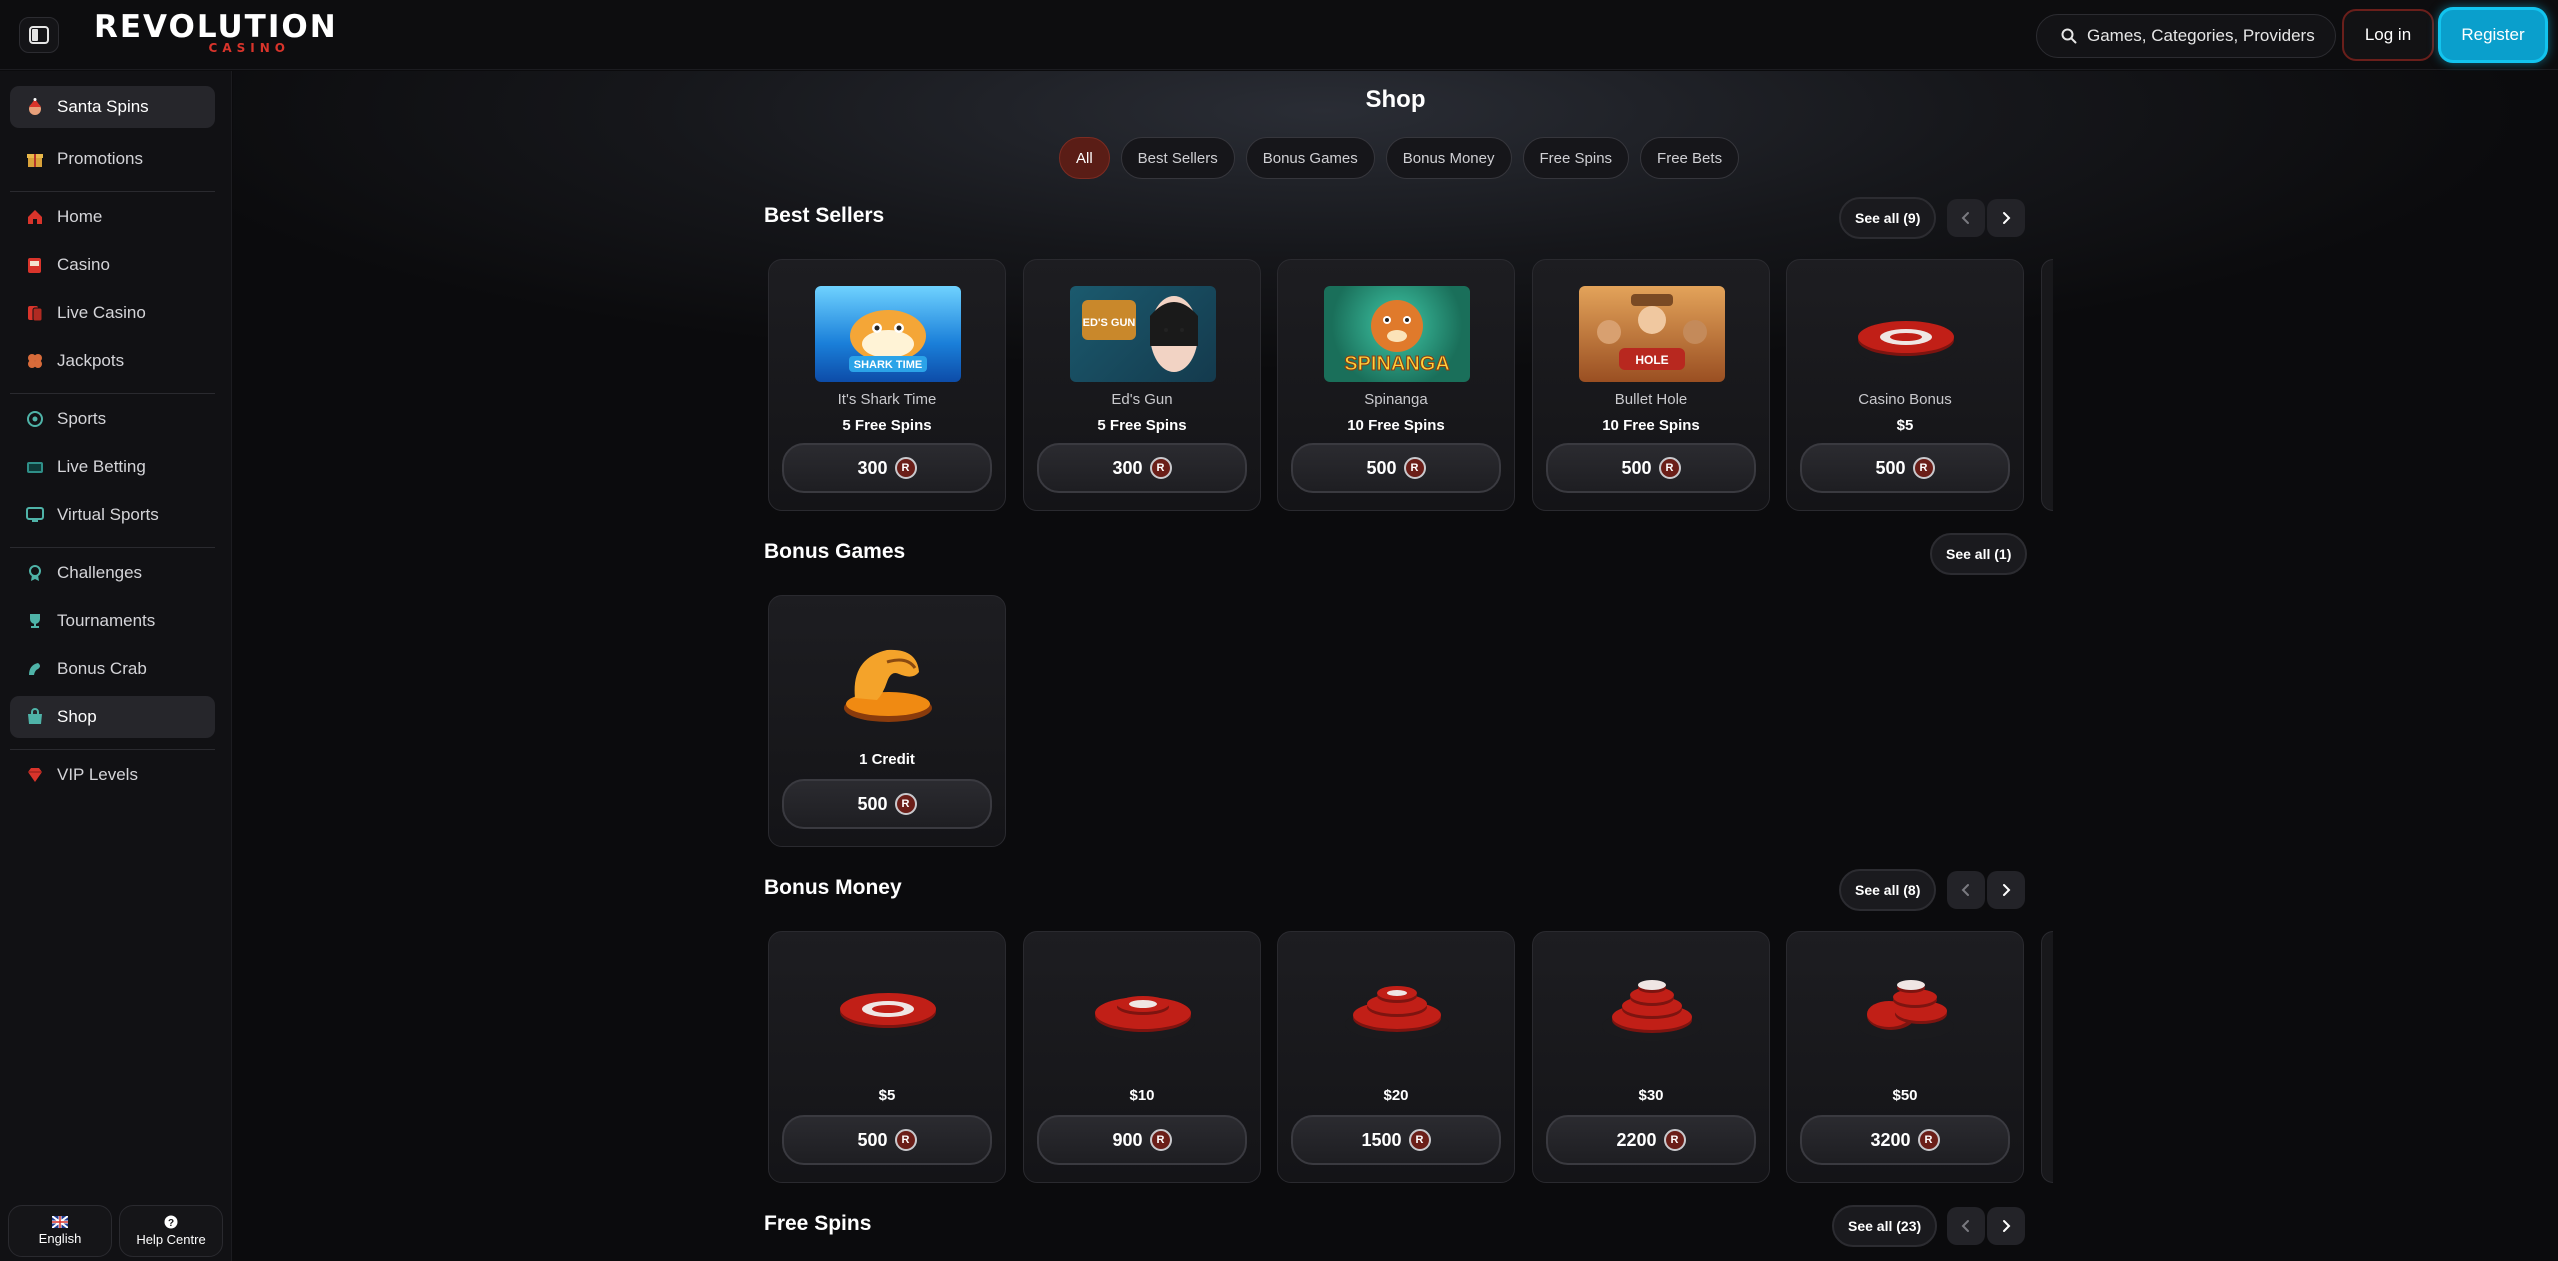 This screenshot has height=1261, width=2558. What do you see at coordinates (80, 216) in the screenshot?
I see `sidebar-item-label: Home` at bounding box center [80, 216].